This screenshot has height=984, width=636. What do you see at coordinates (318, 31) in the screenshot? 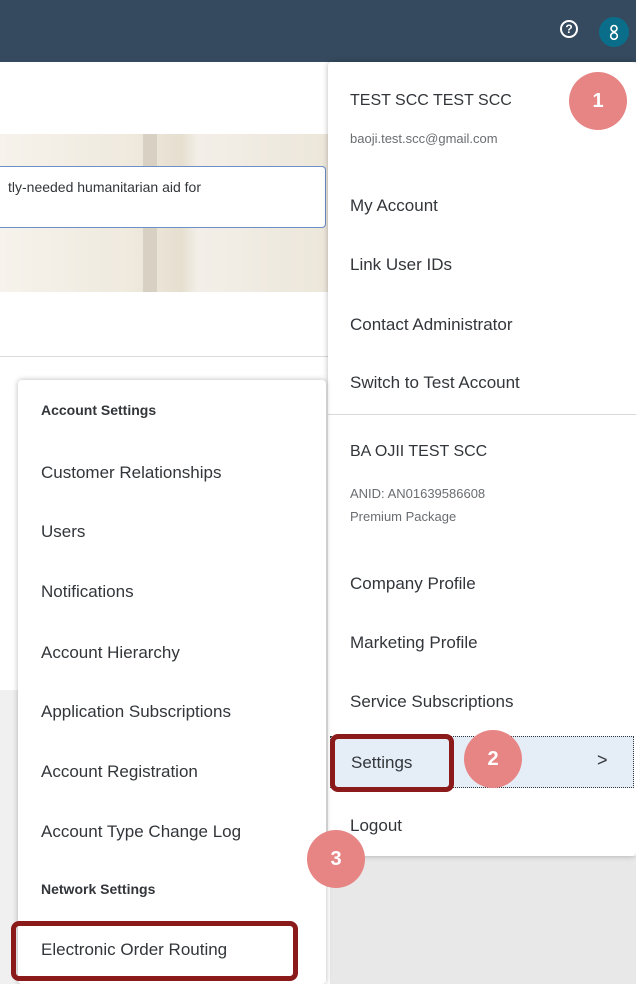
I see `shell-header-bar` at bounding box center [318, 31].